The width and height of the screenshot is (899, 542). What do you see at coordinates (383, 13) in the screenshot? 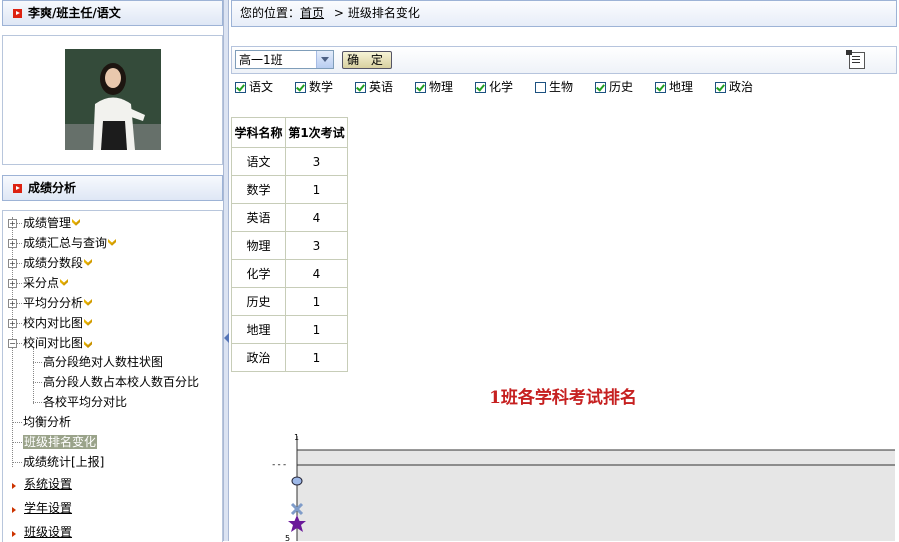
I see `breadcrumb-current: 班级排名变化` at bounding box center [383, 13].